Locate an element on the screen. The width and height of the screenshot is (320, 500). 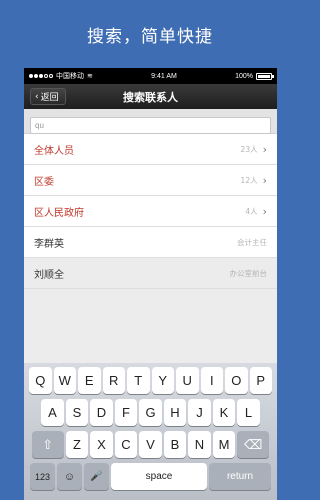
item-count: 23人 is located at coordinates (249, 149).